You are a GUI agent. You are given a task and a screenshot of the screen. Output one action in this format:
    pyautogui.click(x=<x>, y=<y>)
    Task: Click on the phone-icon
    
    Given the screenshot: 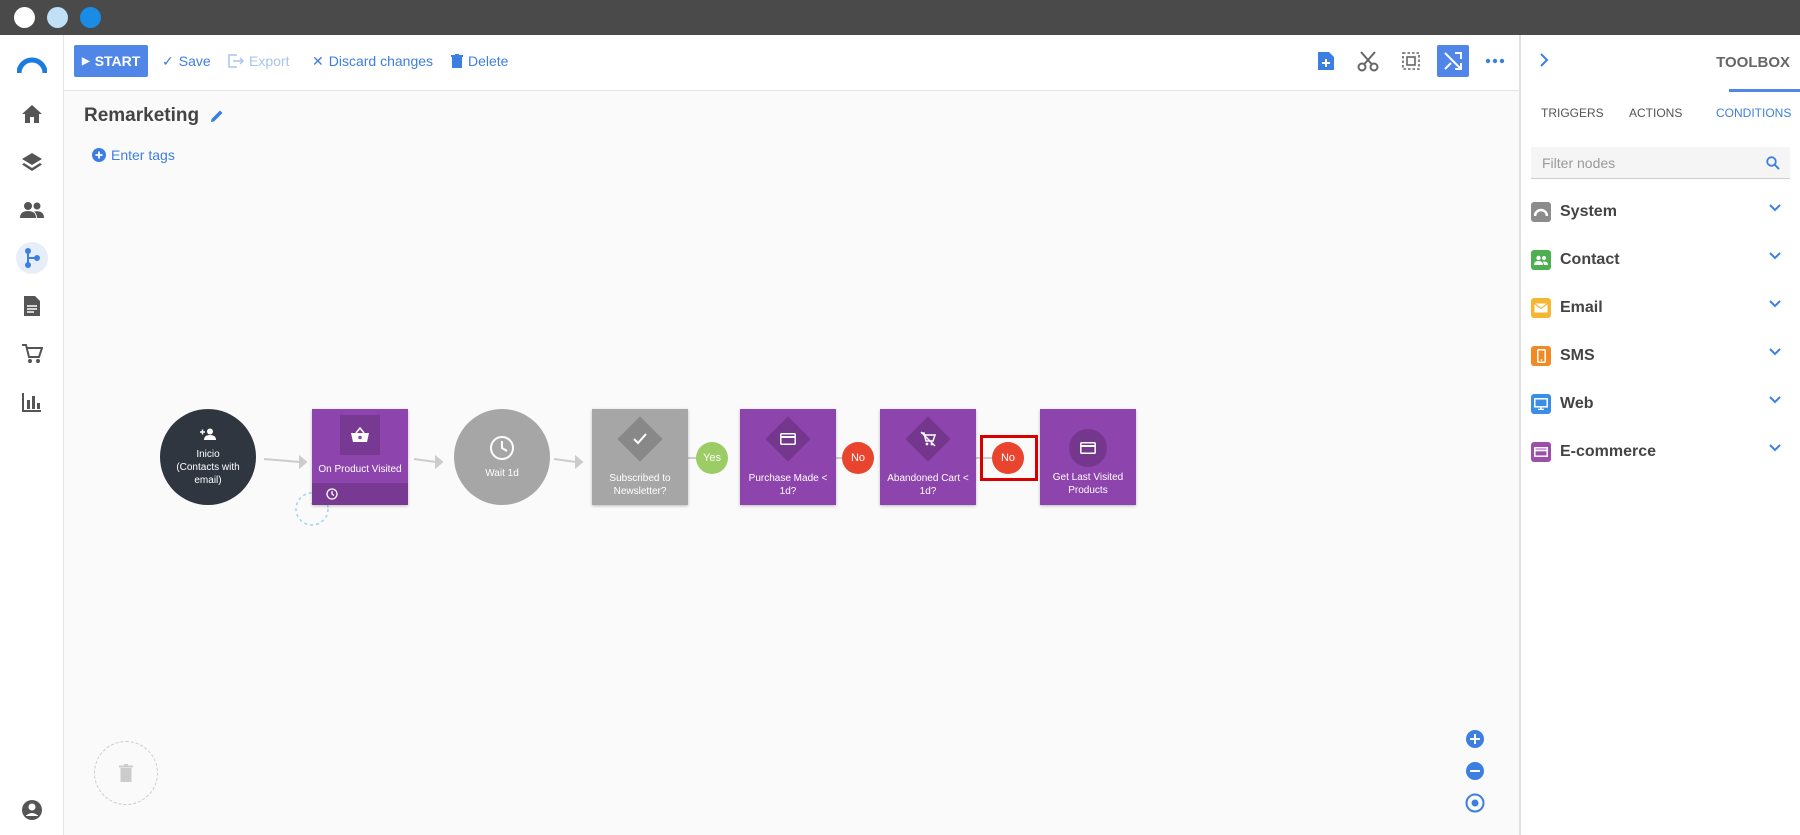 What is the action you would take?
    pyautogui.click(x=1541, y=356)
    